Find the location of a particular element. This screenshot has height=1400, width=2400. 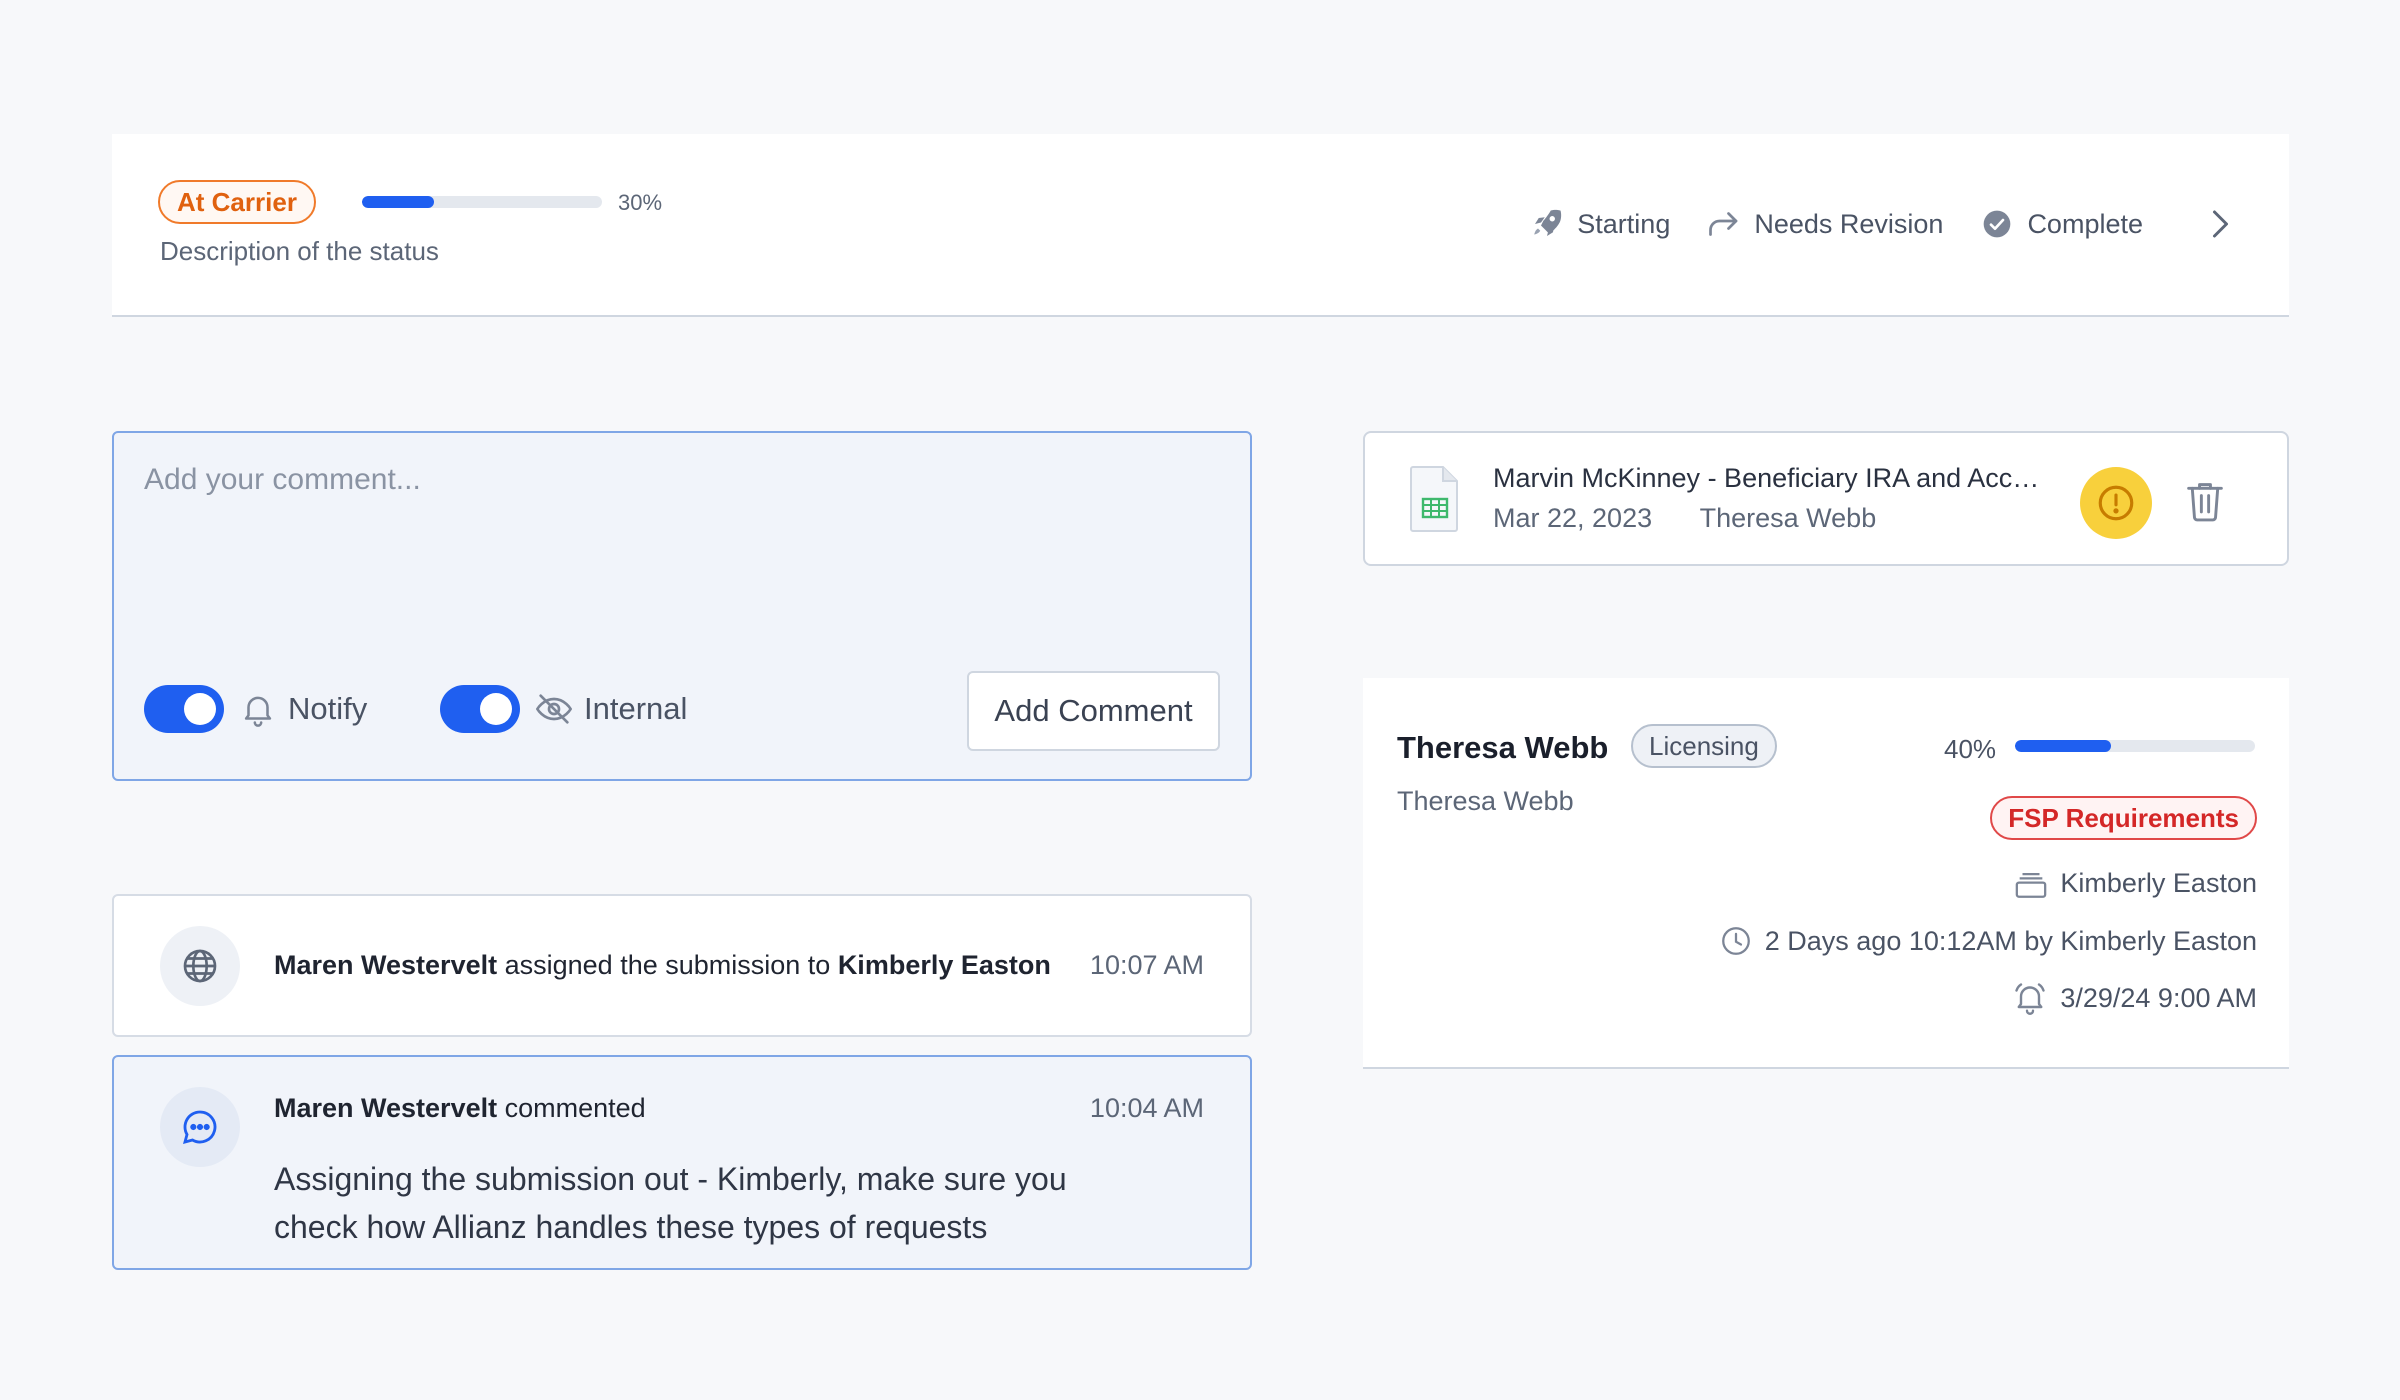

comment-input is located at coordinates (684, 563).